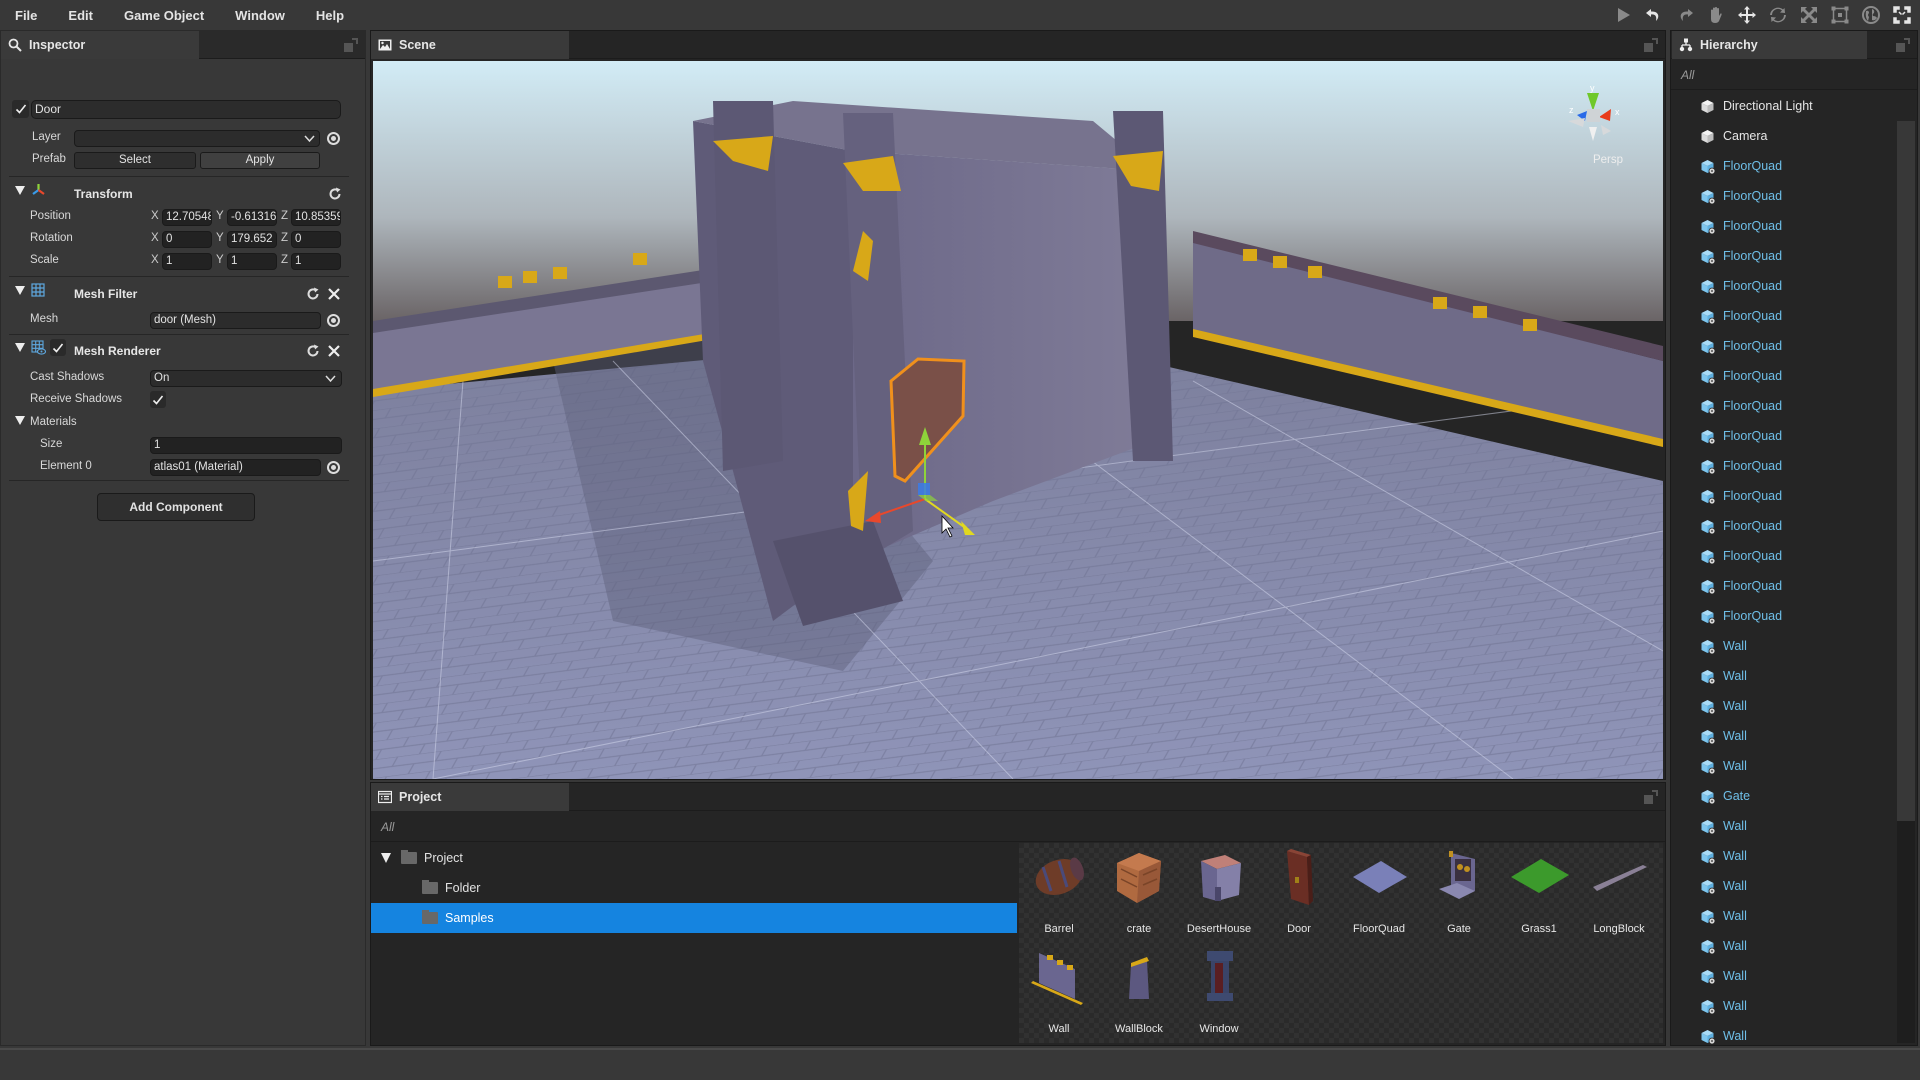 This screenshot has width=1920, height=1080. I want to click on asset-door: Door, so click(1299, 889).